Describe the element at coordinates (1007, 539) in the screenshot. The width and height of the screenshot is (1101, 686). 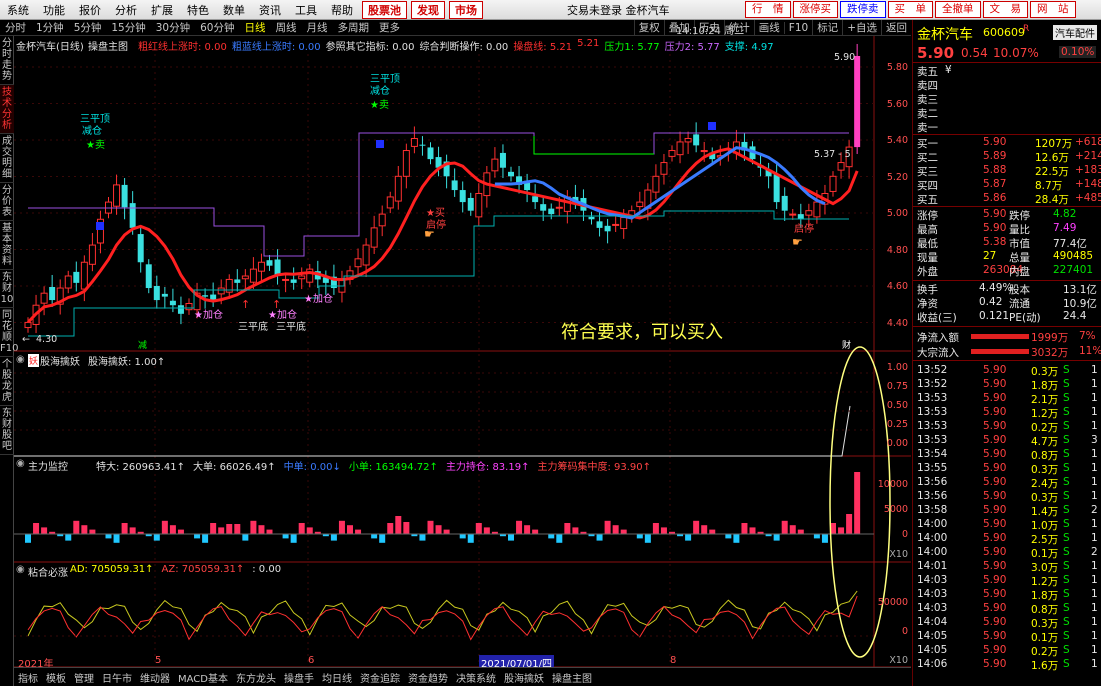
I see `tick-row: 14:00 5.90 2.5万 S 1` at that location.